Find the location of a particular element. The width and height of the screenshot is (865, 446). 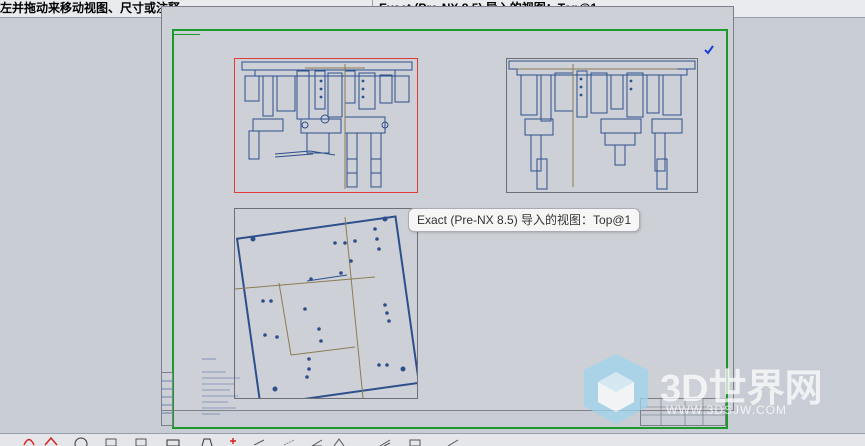

check-mark-icon is located at coordinates (709, 50).